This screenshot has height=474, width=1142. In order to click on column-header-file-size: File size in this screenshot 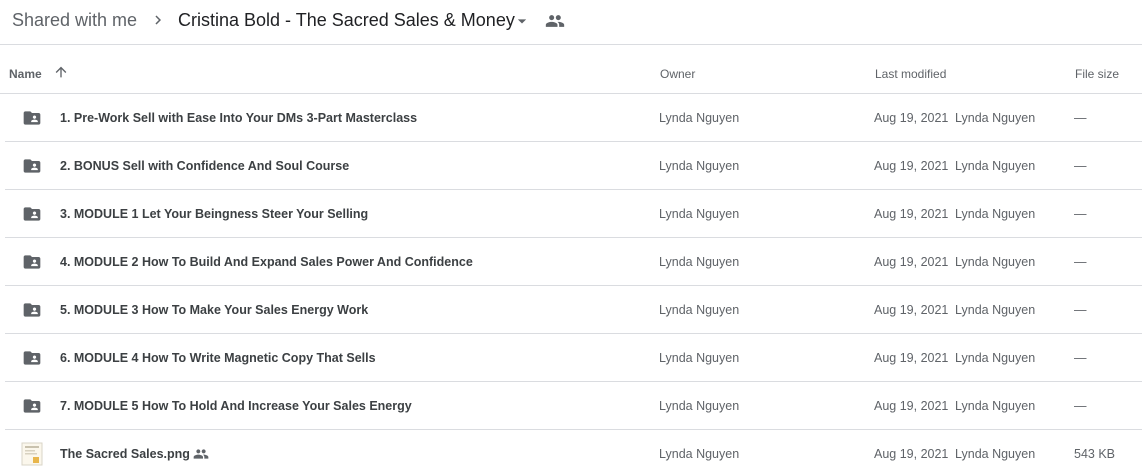, I will do `click(1097, 74)`.